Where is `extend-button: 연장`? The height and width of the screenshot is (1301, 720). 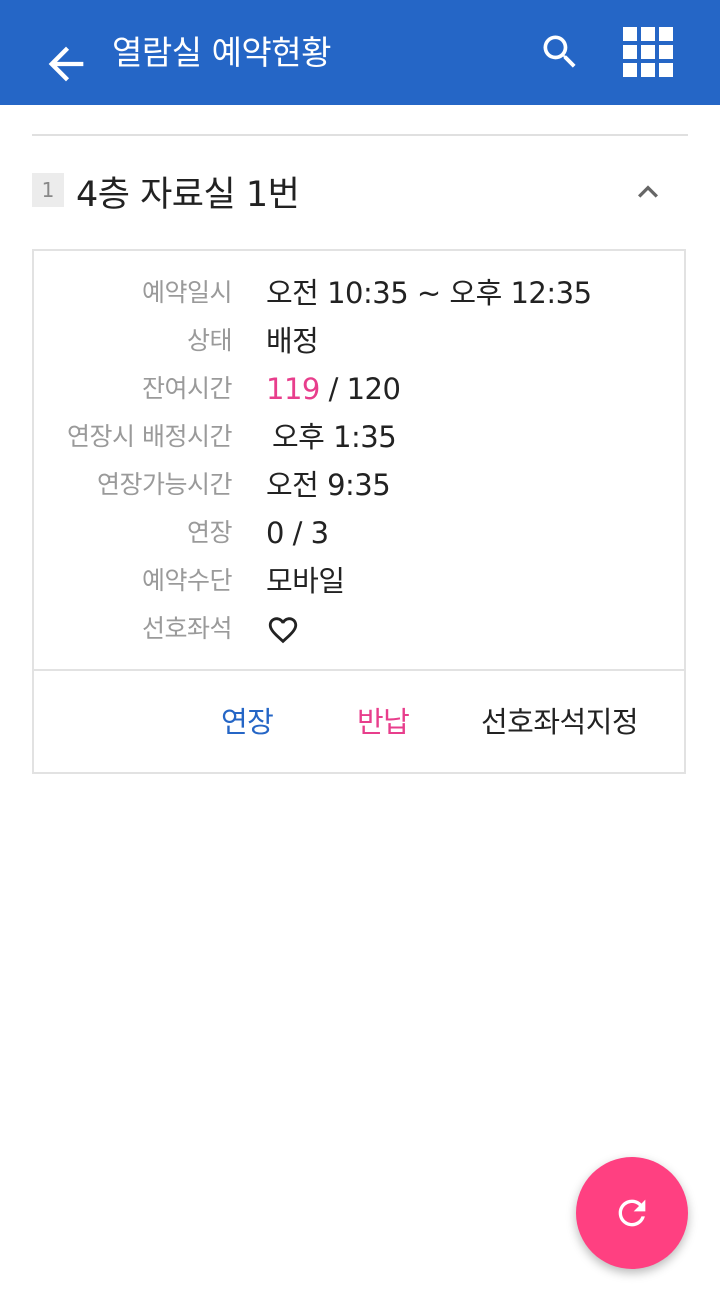
extend-button: 연장 is located at coordinates (247, 720).